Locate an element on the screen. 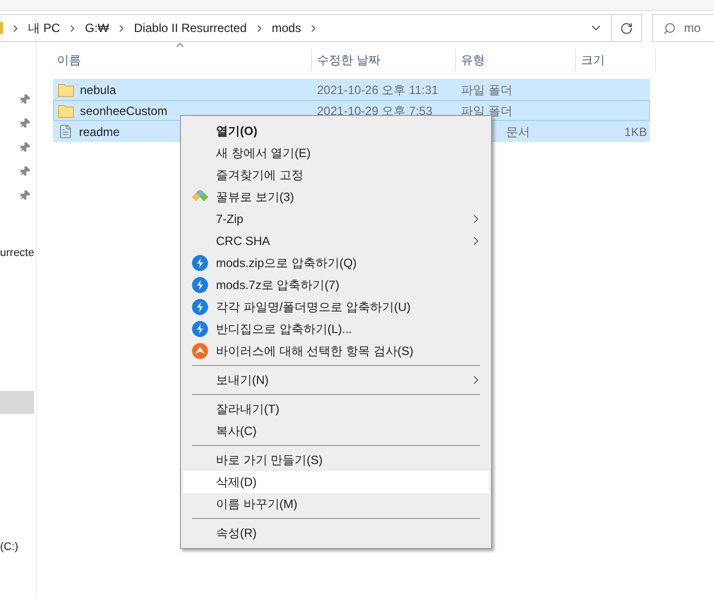  file-name: seonheeCustom is located at coordinates (124, 111).